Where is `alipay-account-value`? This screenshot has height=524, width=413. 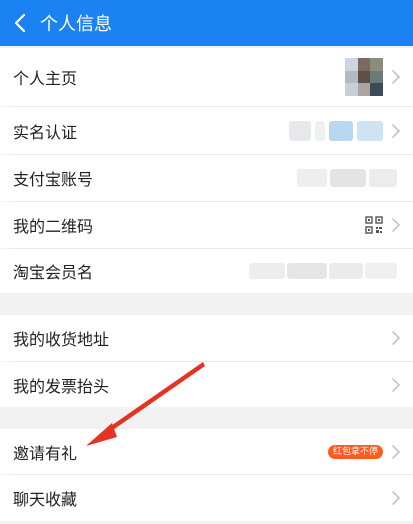
alipay-account-value is located at coordinates (347, 178).